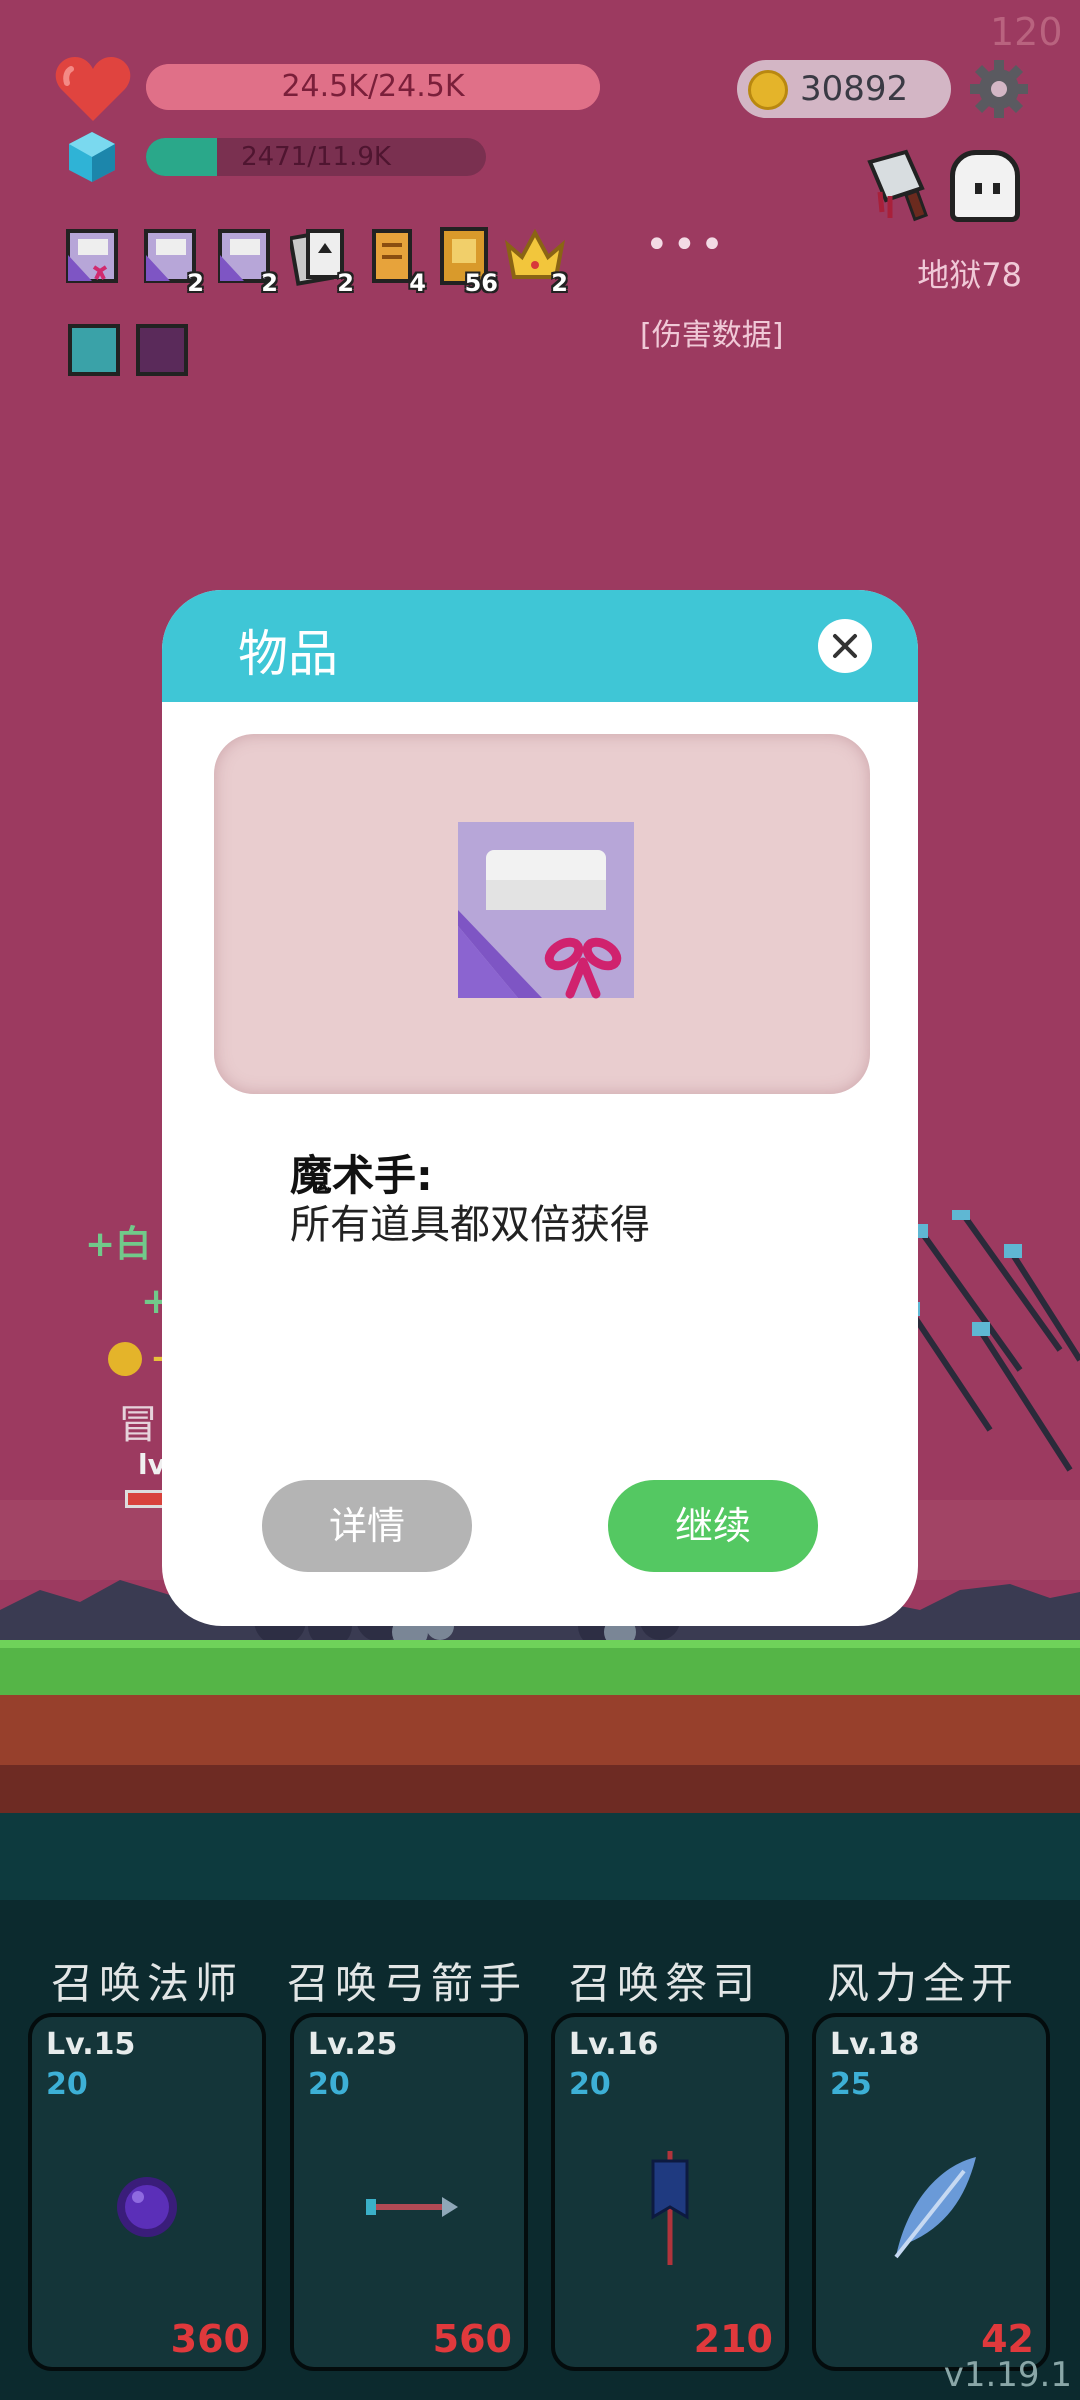 The image size is (1080, 2400). I want to click on item-preview-panel, so click(542, 914).